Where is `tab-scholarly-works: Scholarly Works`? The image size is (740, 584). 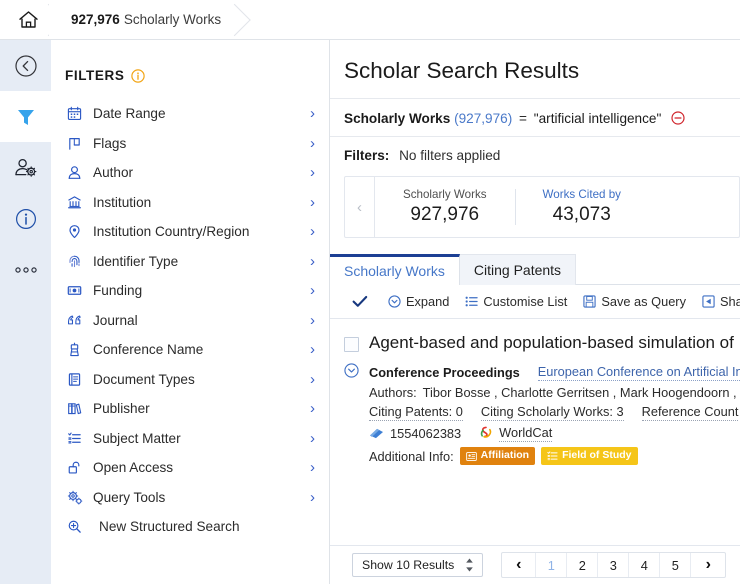 tab-scholarly-works: Scholarly Works is located at coordinates (395, 269).